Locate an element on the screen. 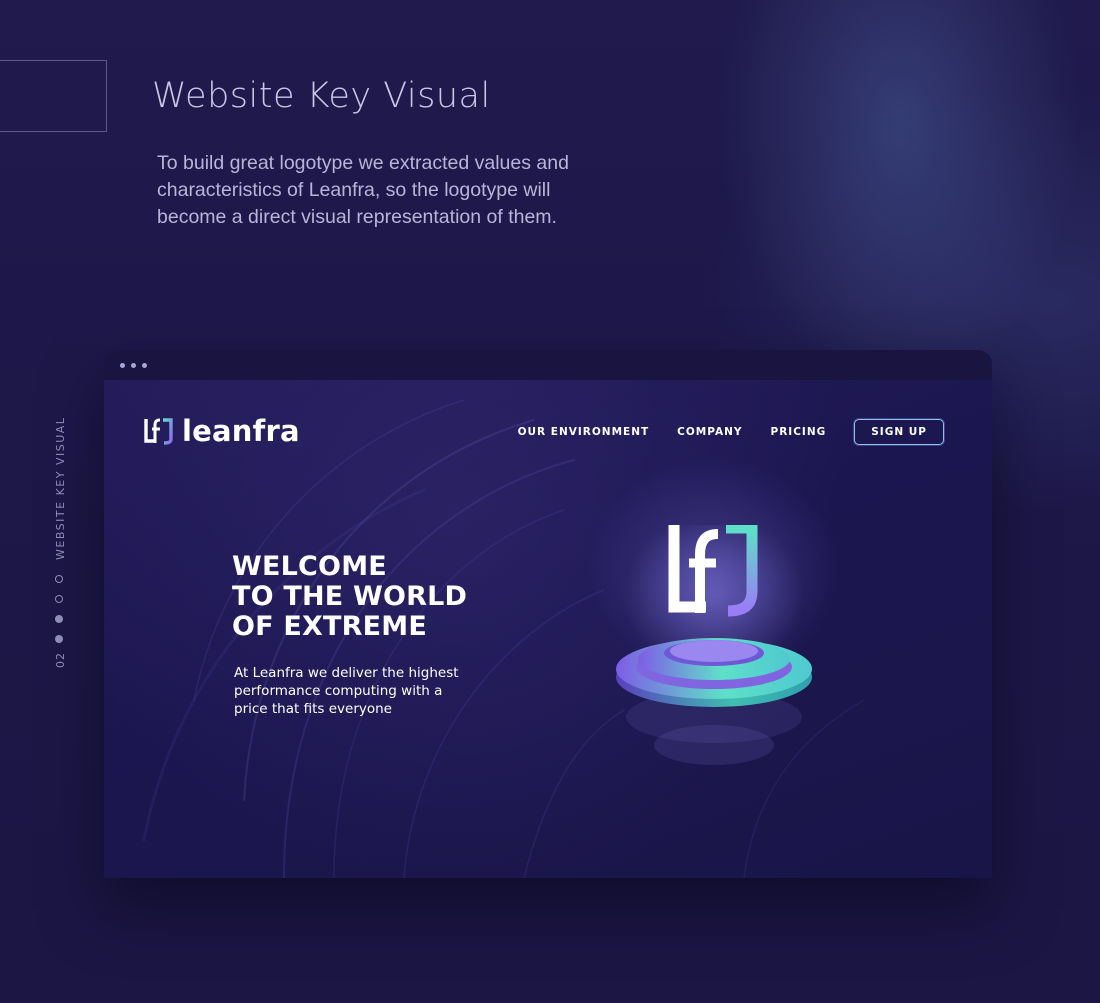 The width and height of the screenshot is (1100, 1003). slide-pagination is located at coordinates (59, 615).